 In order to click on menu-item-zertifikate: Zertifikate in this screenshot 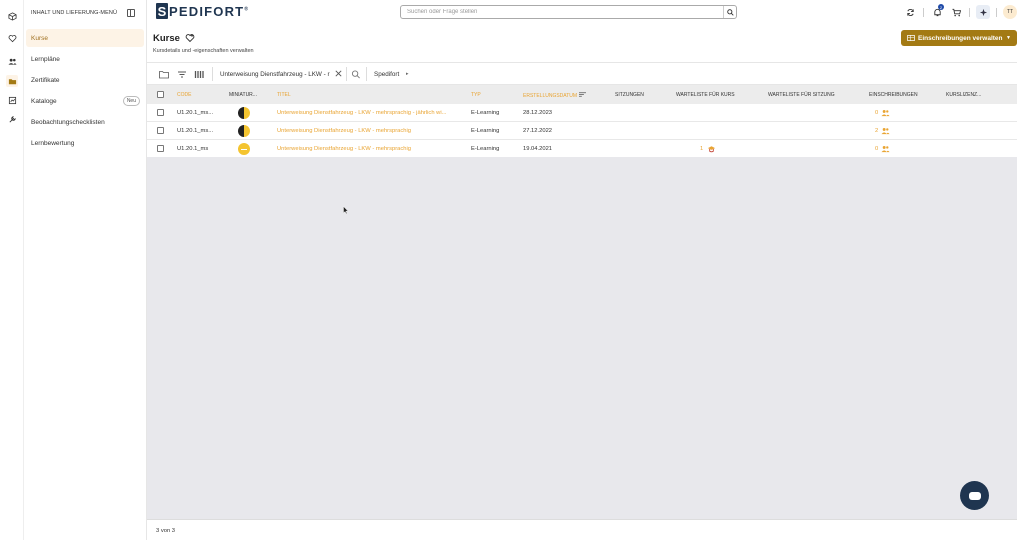, I will do `click(85, 80)`.